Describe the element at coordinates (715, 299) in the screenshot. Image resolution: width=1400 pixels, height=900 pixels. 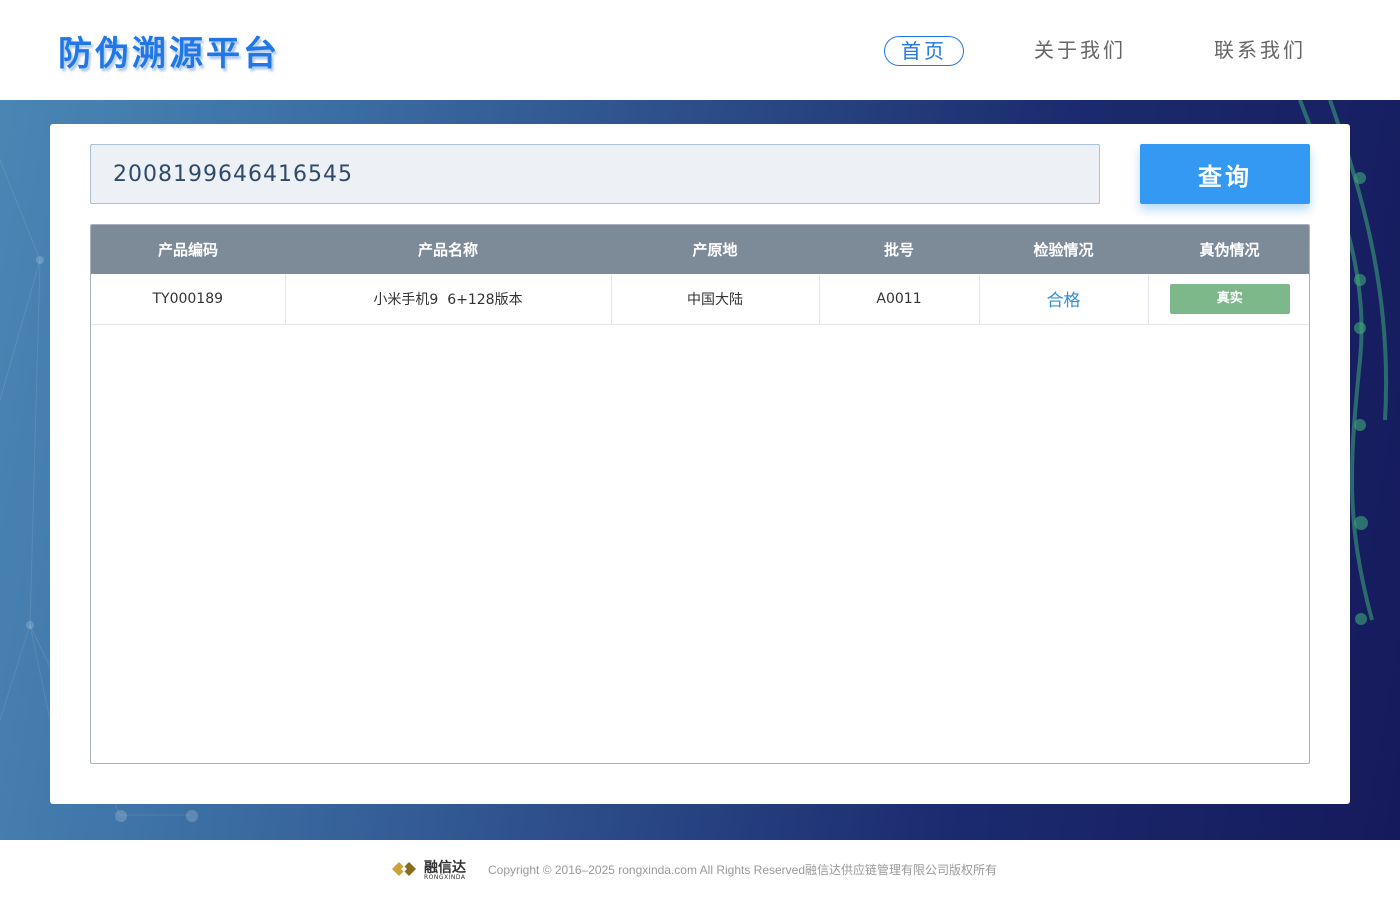
I see `cell-origin: 中国大陆` at that location.